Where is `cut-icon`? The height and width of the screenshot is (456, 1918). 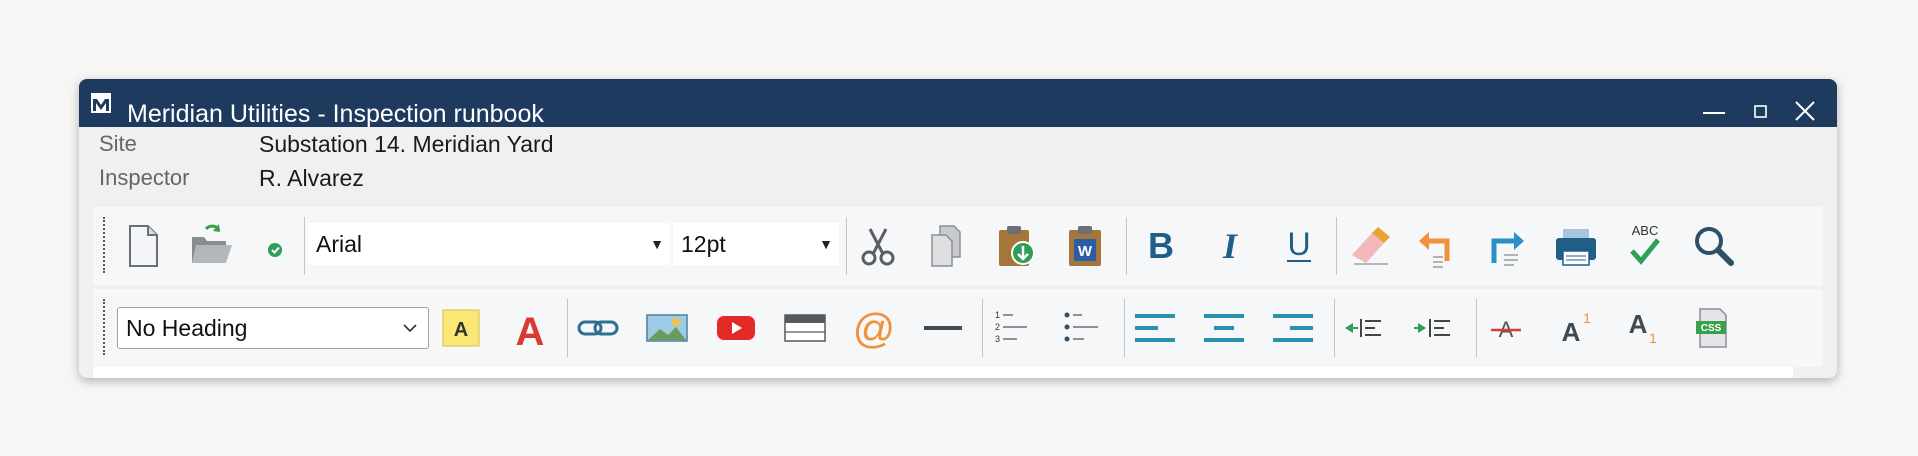 cut-icon is located at coordinates (878, 246).